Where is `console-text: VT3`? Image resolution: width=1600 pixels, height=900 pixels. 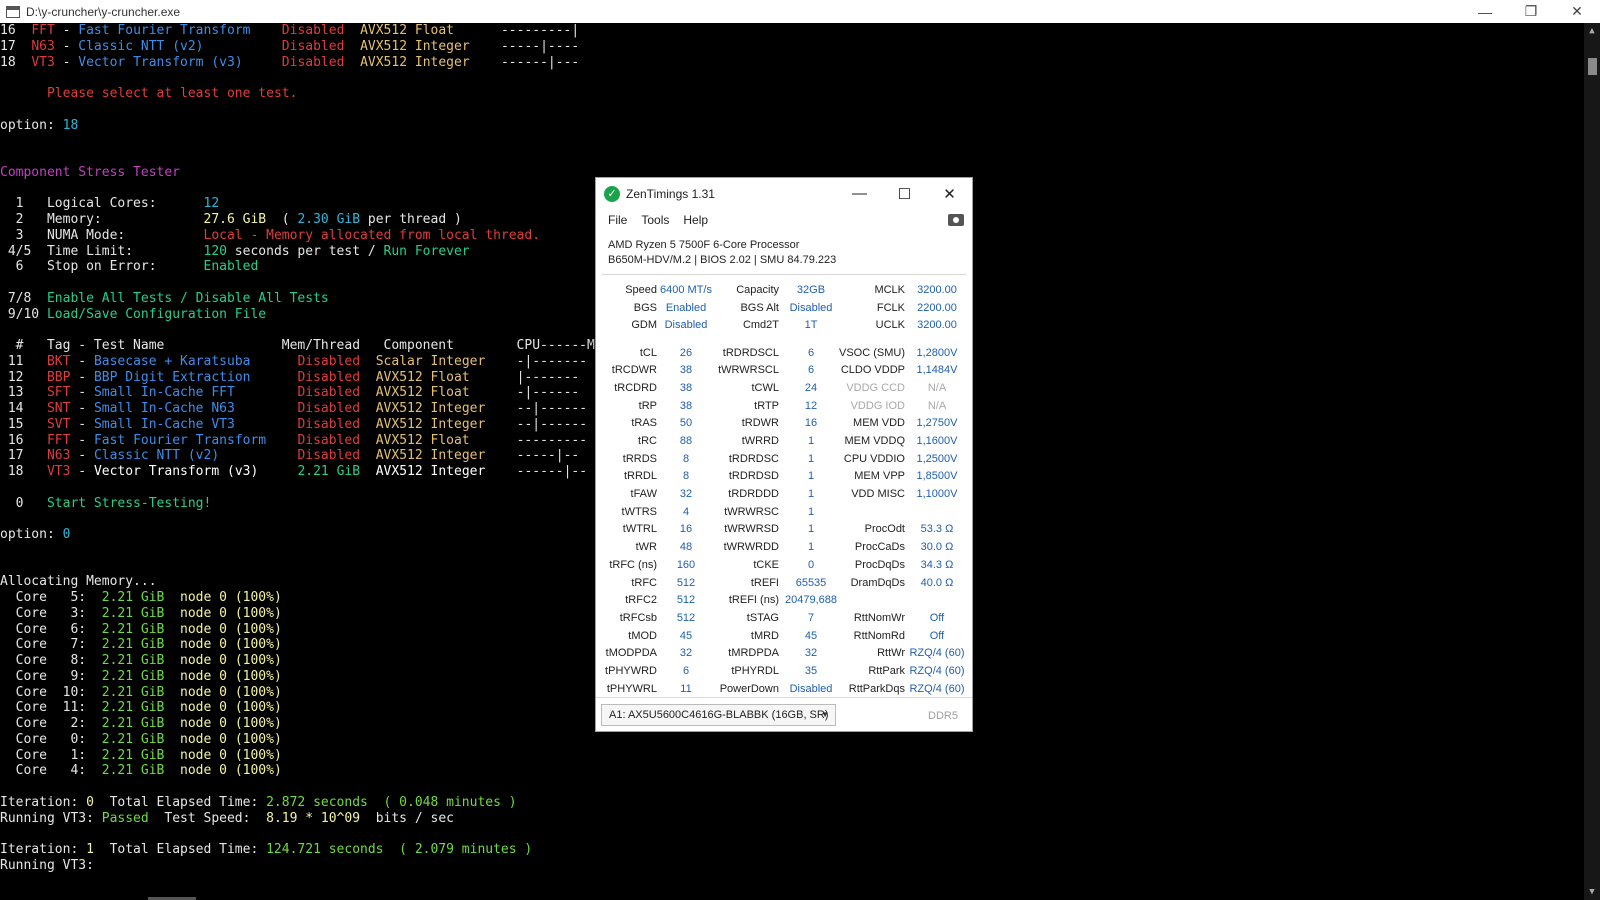 console-text: VT3 is located at coordinates (58, 471).